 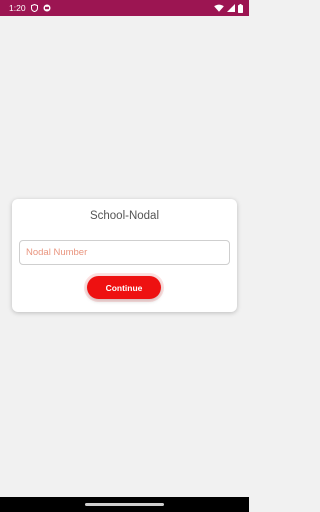 I want to click on signal-icon, so click(x=231, y=8).